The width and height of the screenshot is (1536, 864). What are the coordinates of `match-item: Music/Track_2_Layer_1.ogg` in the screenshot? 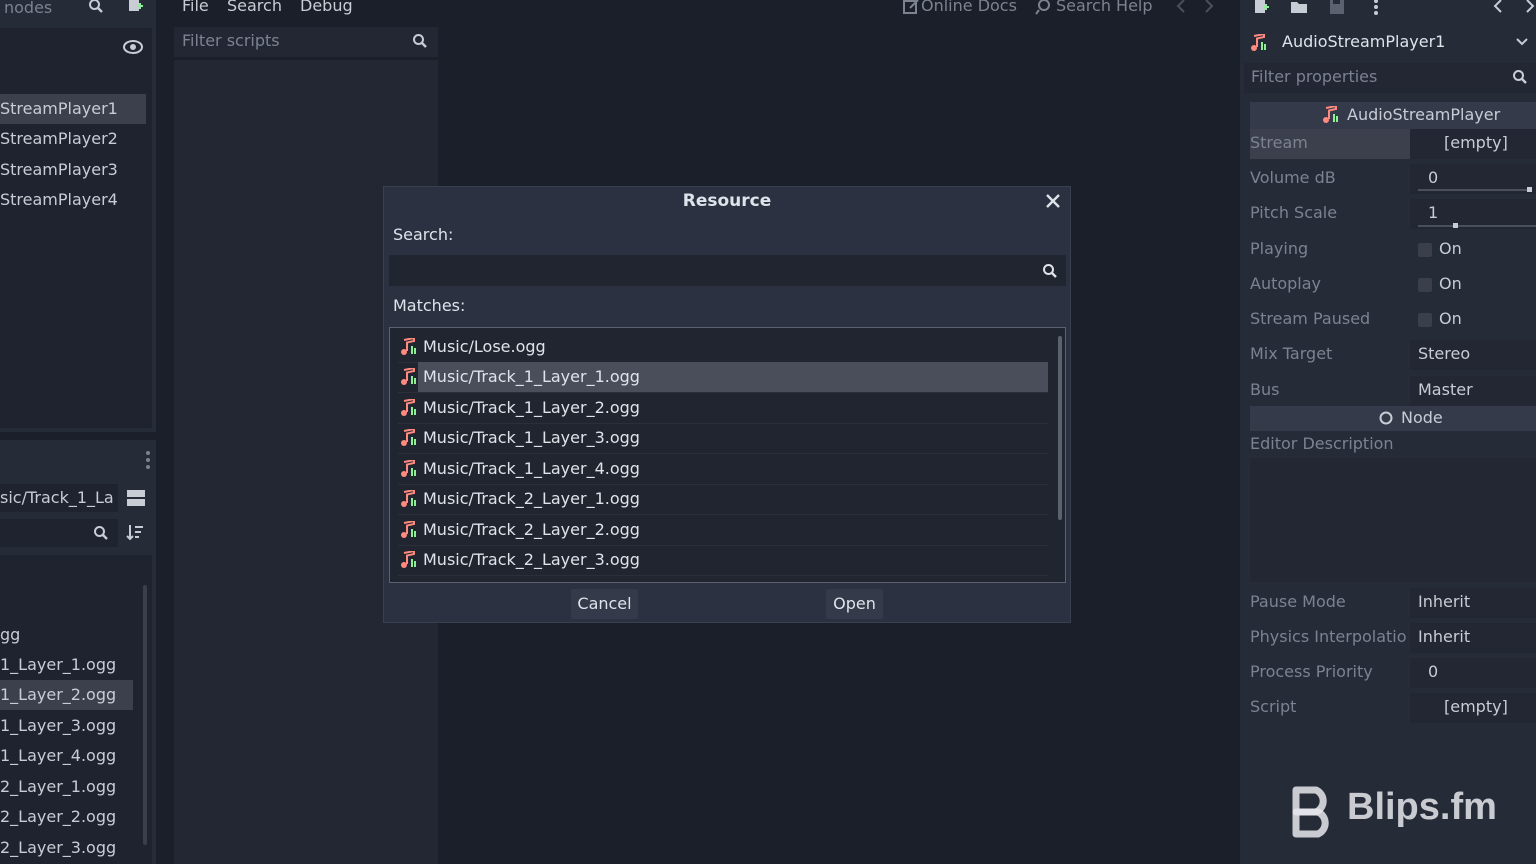 It's located at (723, 499).